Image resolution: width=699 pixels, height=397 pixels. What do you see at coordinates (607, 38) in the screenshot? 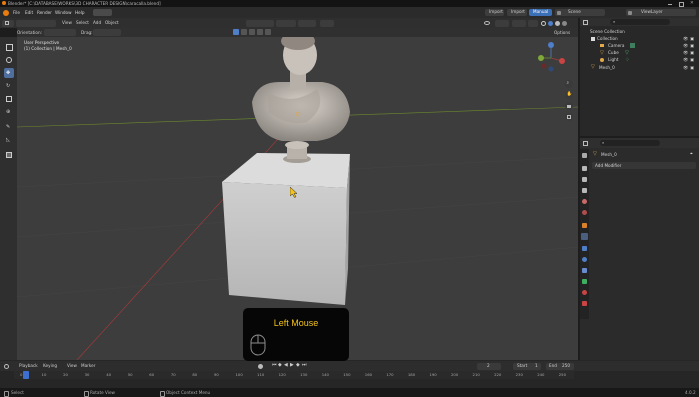
I see `outliner-collection: Collection` at bounding box center [607, 38].